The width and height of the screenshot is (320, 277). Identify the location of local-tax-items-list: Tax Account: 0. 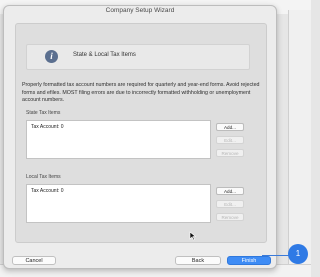
(118, 203).